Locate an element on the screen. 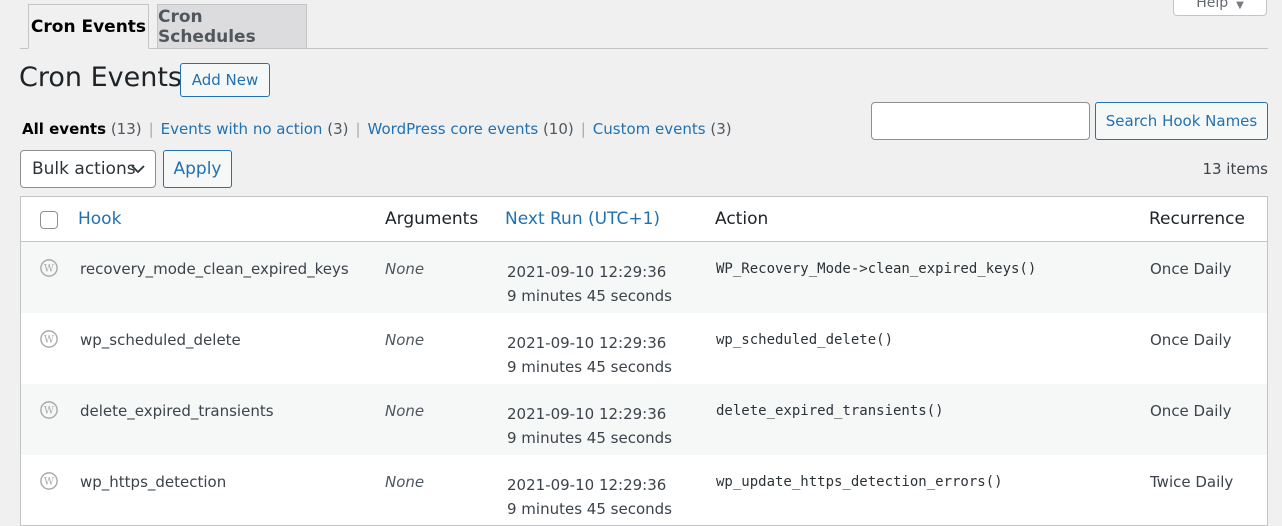 The width and height of the screenshot is (1282, 526). column-action: Action is located at coordinates (742, 219).